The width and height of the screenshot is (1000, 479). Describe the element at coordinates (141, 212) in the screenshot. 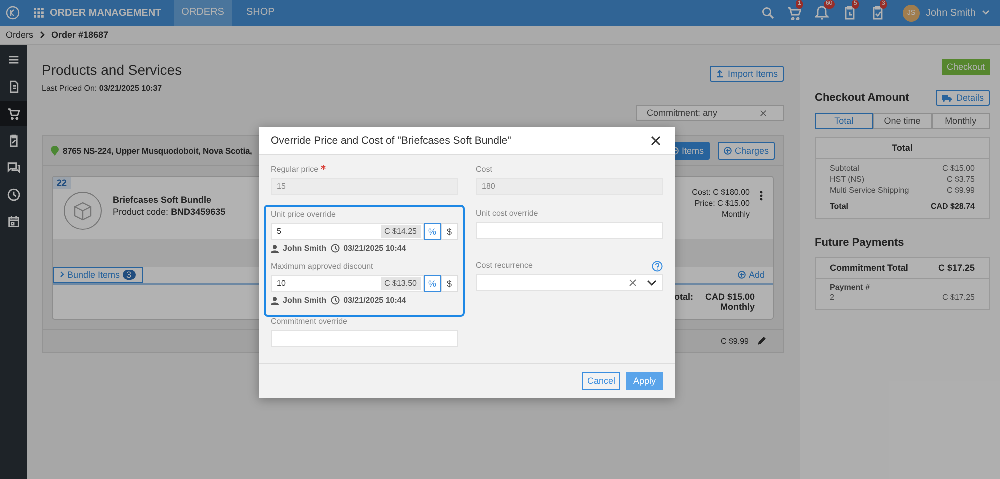

I see `product-code-label: Product code:` at that location.